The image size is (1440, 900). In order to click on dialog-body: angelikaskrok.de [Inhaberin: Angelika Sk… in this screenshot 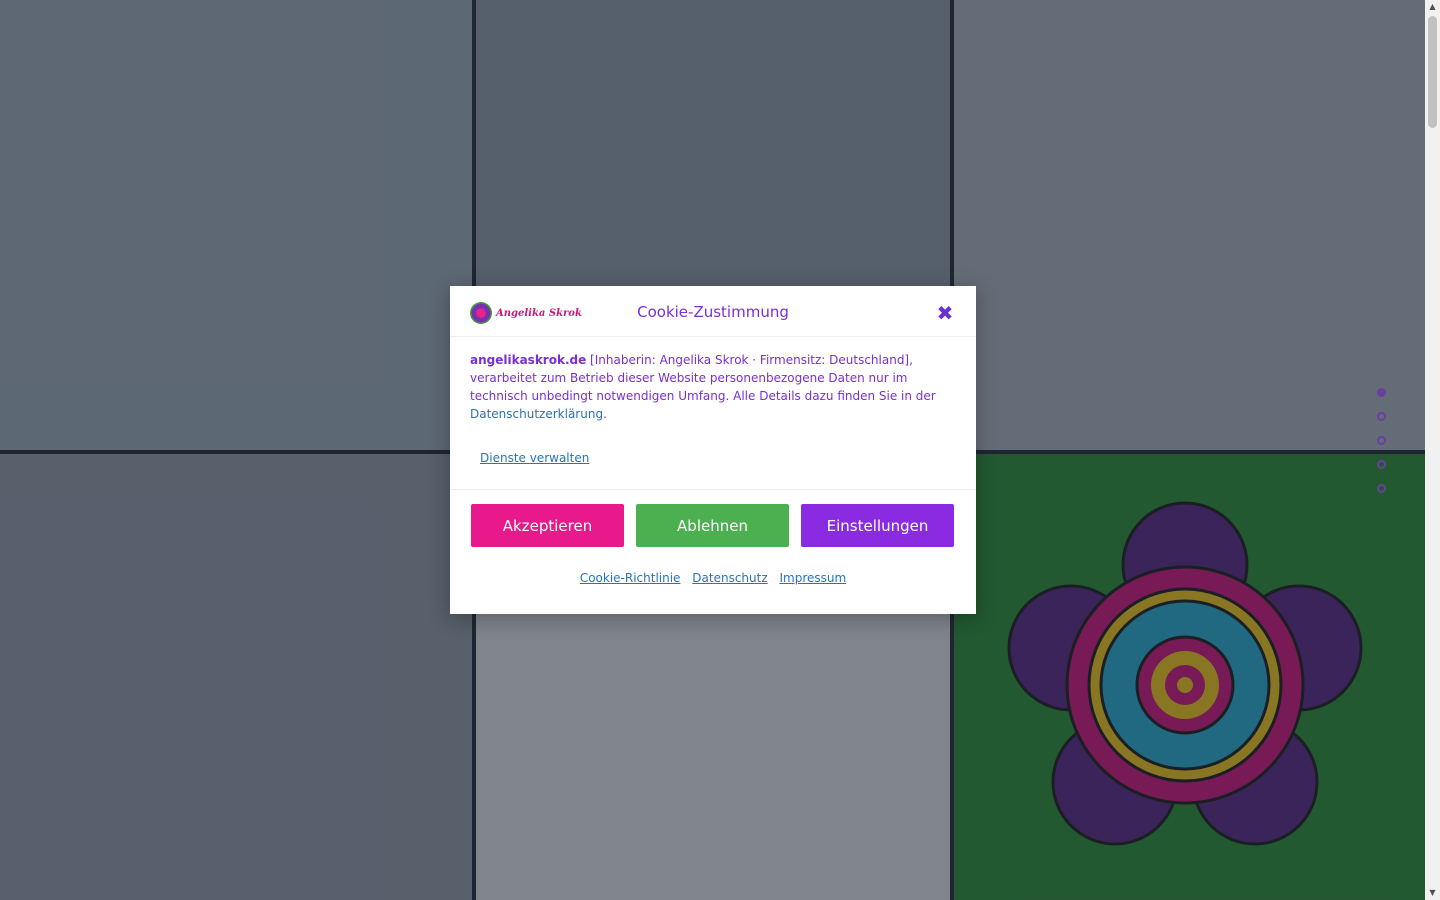, I will do `click(713, 402)`.